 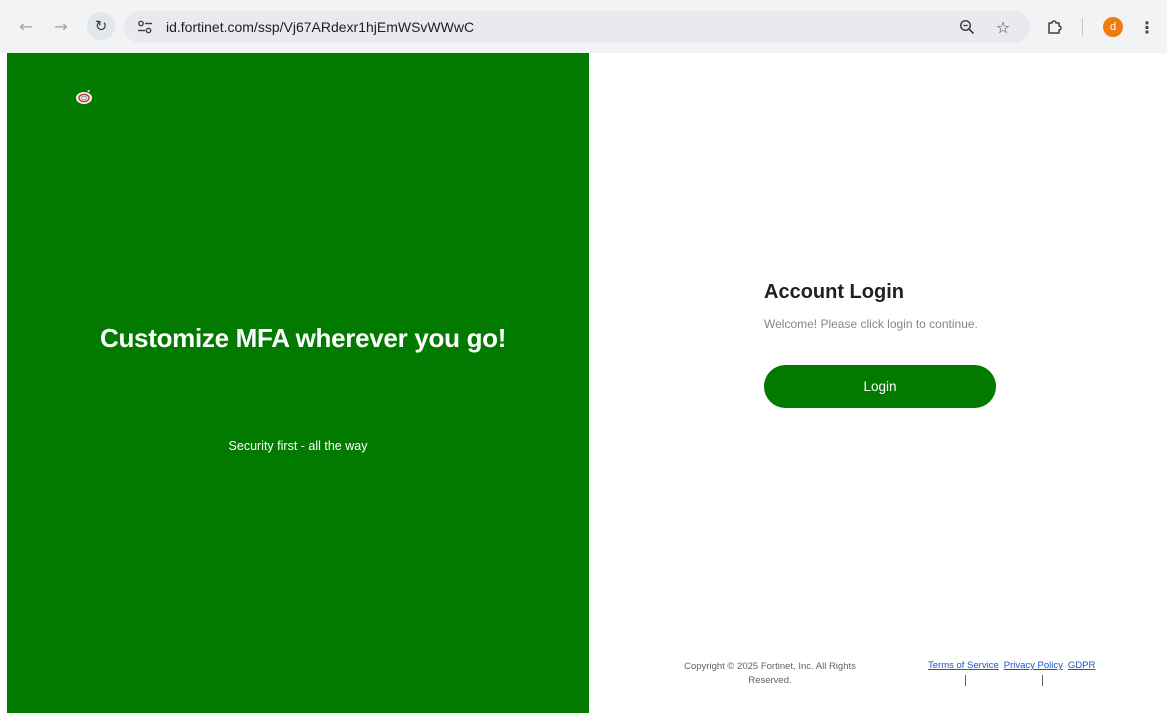 I want to click on reload-icon: ↻, so click(x=101, y=26).